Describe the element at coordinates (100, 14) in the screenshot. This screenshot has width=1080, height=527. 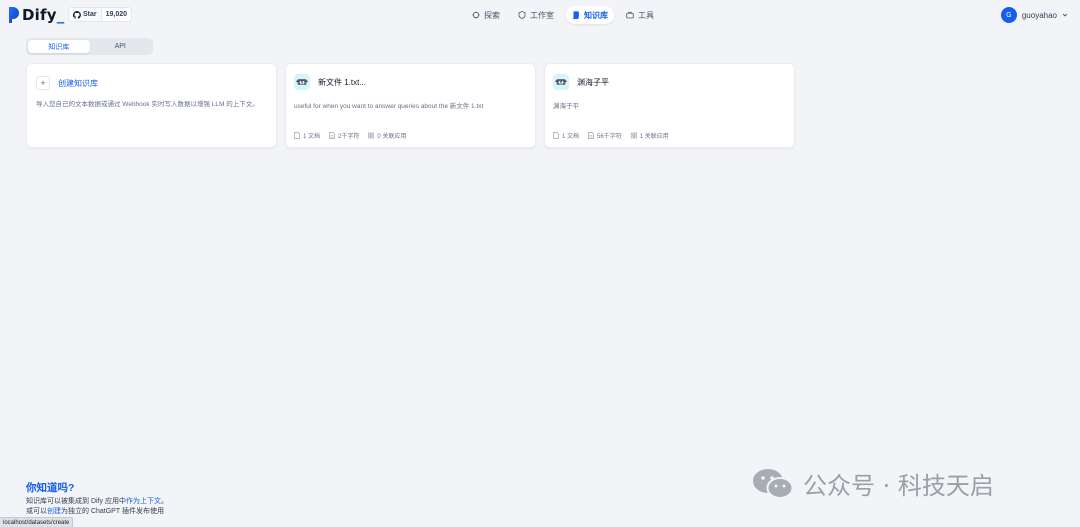
I see `github-star-button: Star 19,020` at that location.